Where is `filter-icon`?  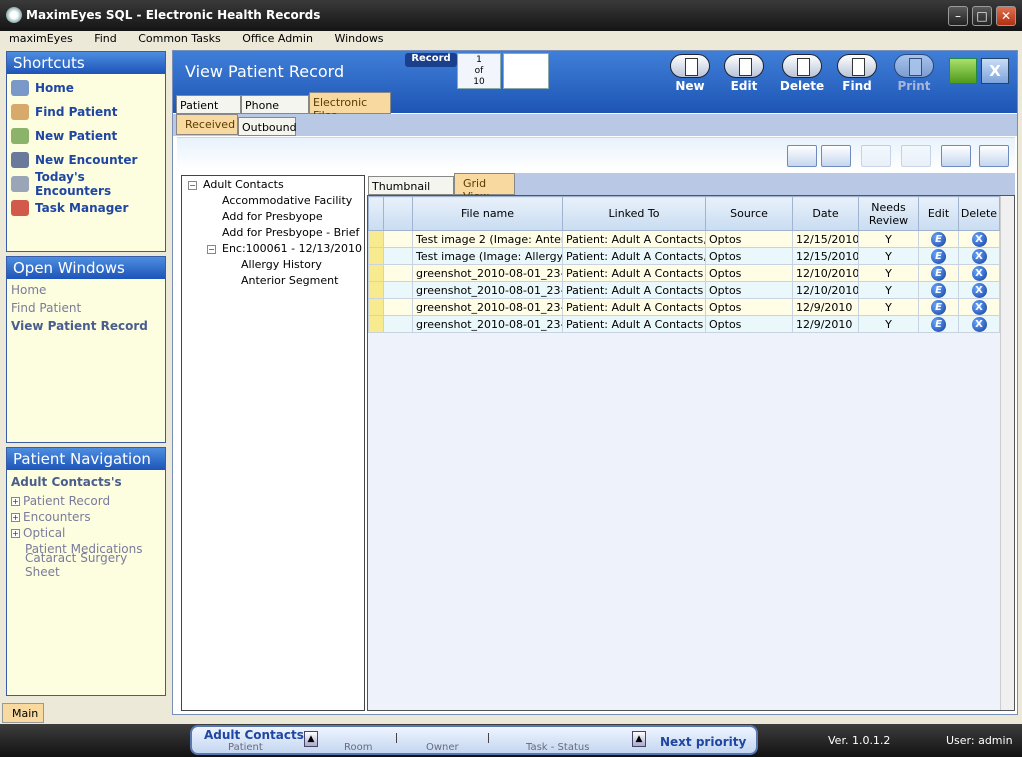 filter-icon is located at coordinates (956, 156).